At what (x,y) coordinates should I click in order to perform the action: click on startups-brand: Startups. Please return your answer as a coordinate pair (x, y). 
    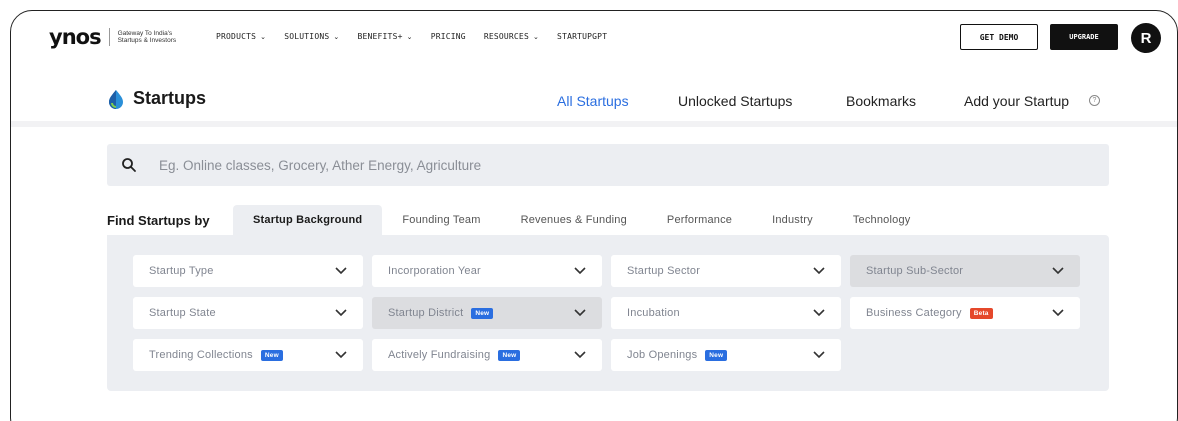
    Looking at the image, I should click on (156, 98).